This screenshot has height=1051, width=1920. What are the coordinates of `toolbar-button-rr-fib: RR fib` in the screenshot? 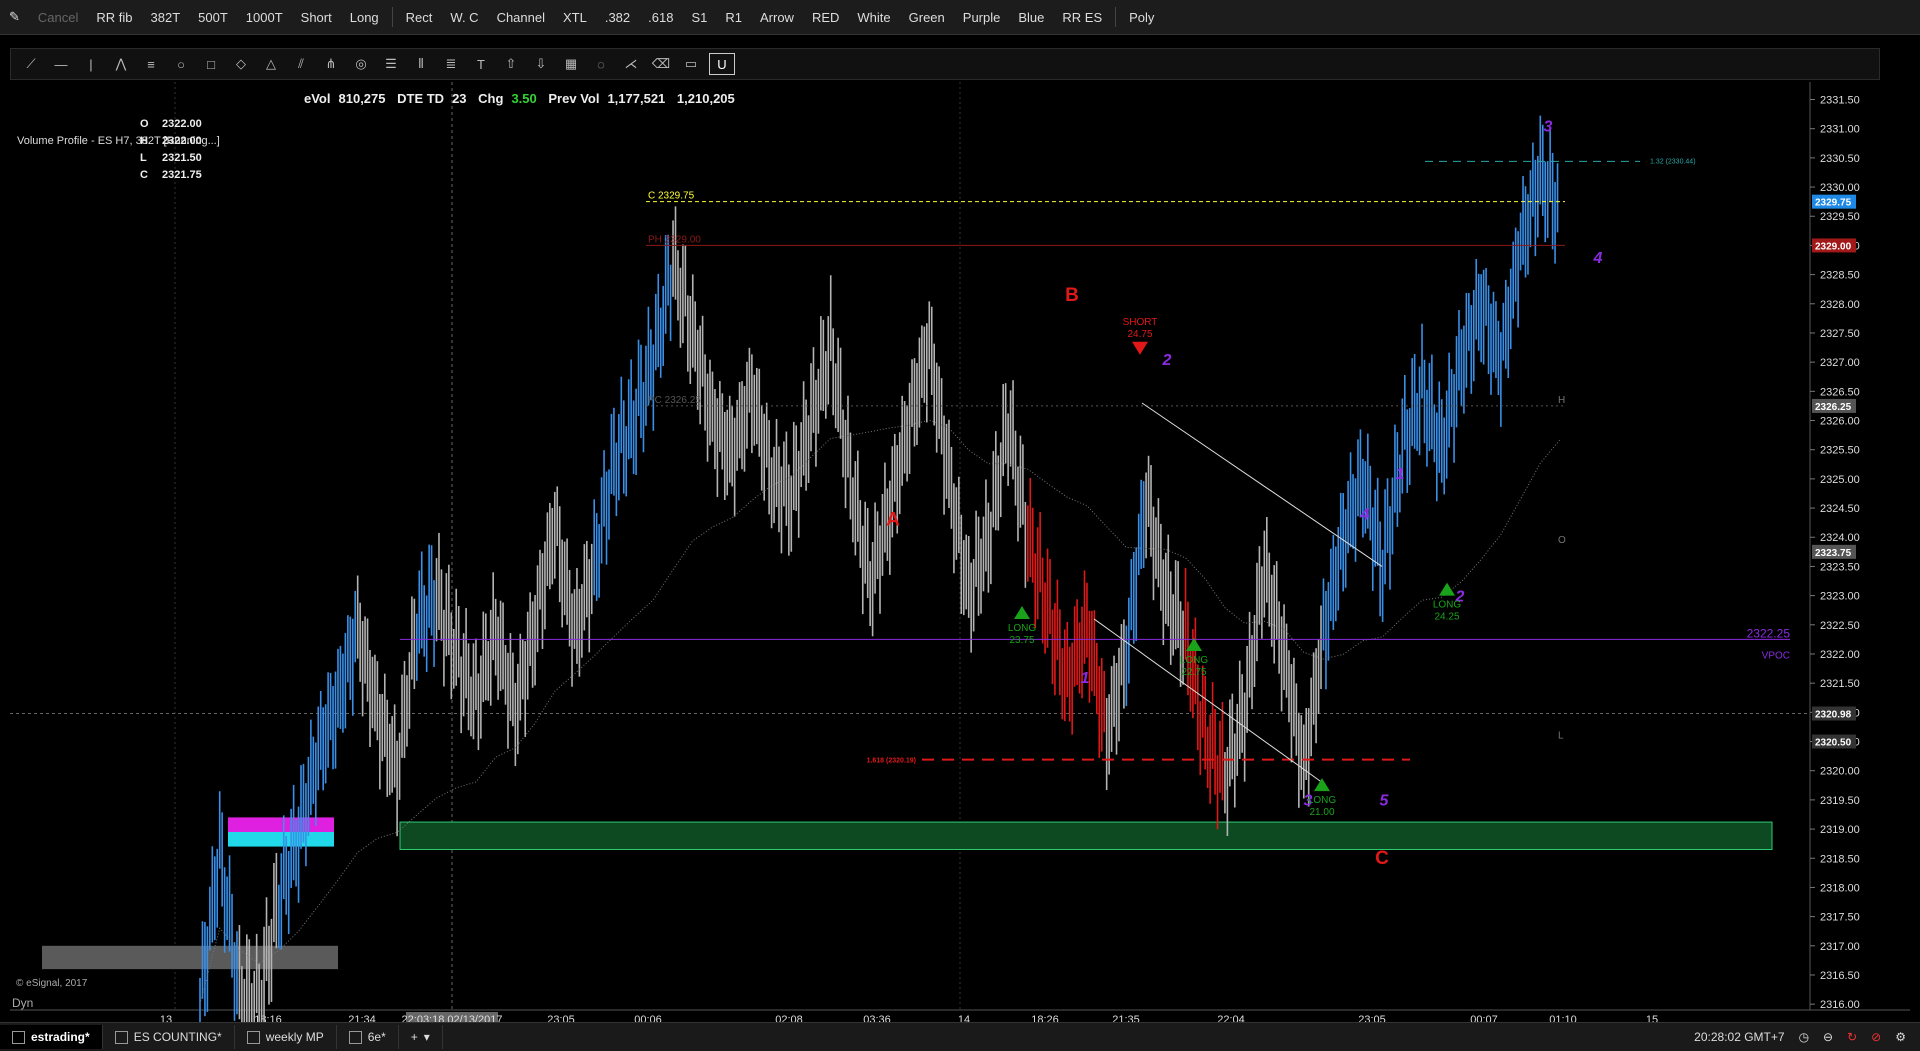 It's located at (114, 17).